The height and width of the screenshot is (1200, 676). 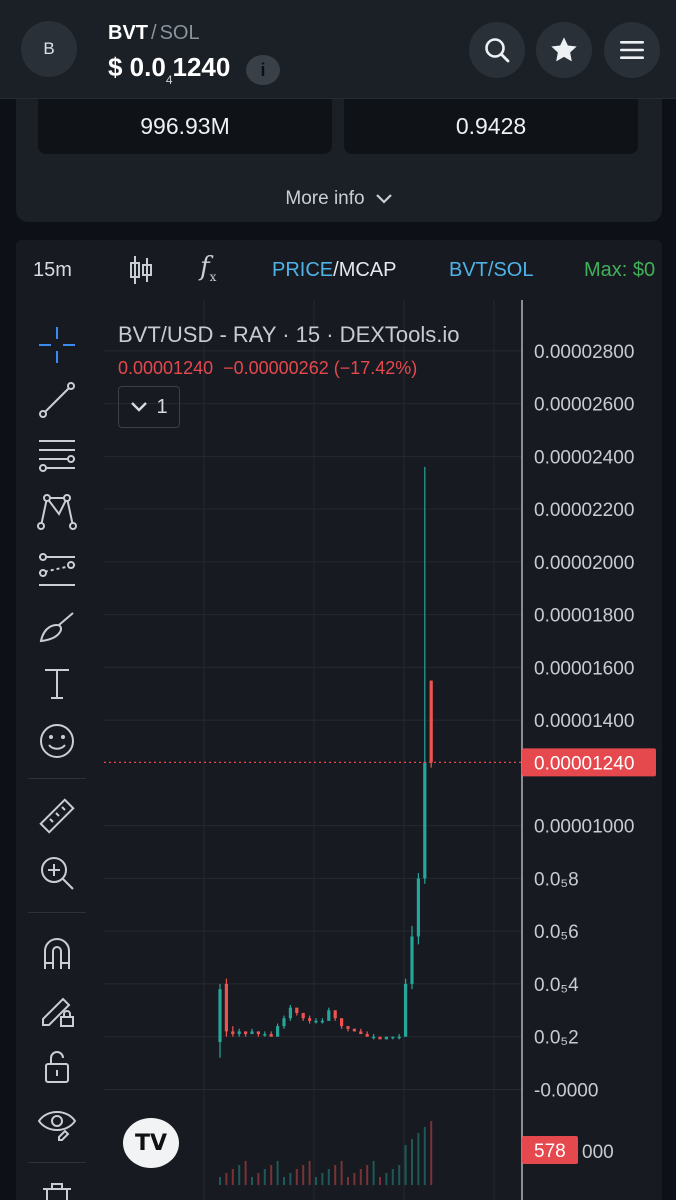 I want to click on stat-right: 0.9428, so click(x=491, y=126).